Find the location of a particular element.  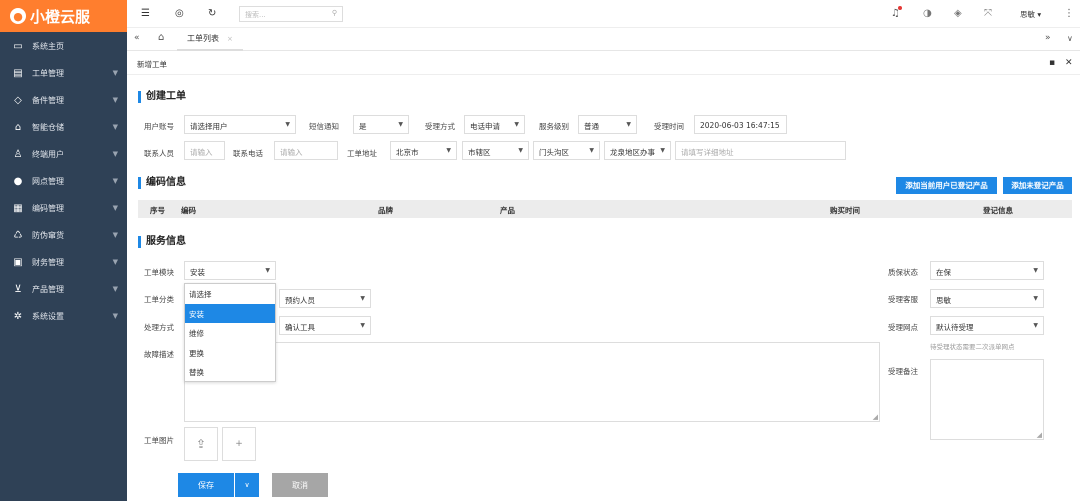

col-code: 编码 is located at coordinates (188, 210).